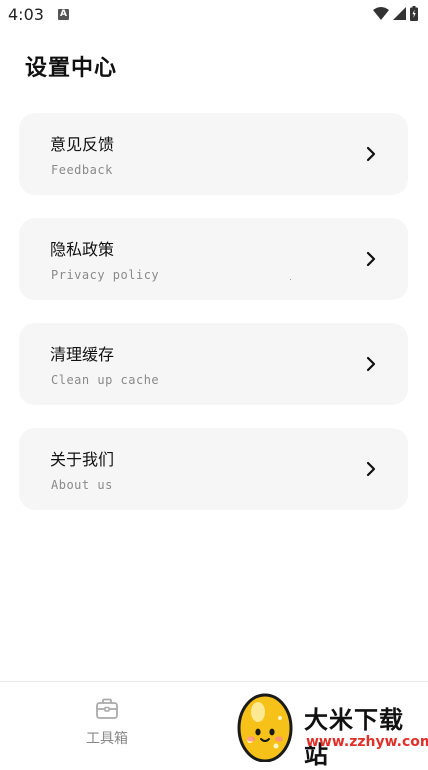 This screenshot has width=428, height=770. Describe the element at coordinates (213, 364) in the screenshot. I see `menu-item-clean-cache: 清理缓存 Clean up cache` at that location.